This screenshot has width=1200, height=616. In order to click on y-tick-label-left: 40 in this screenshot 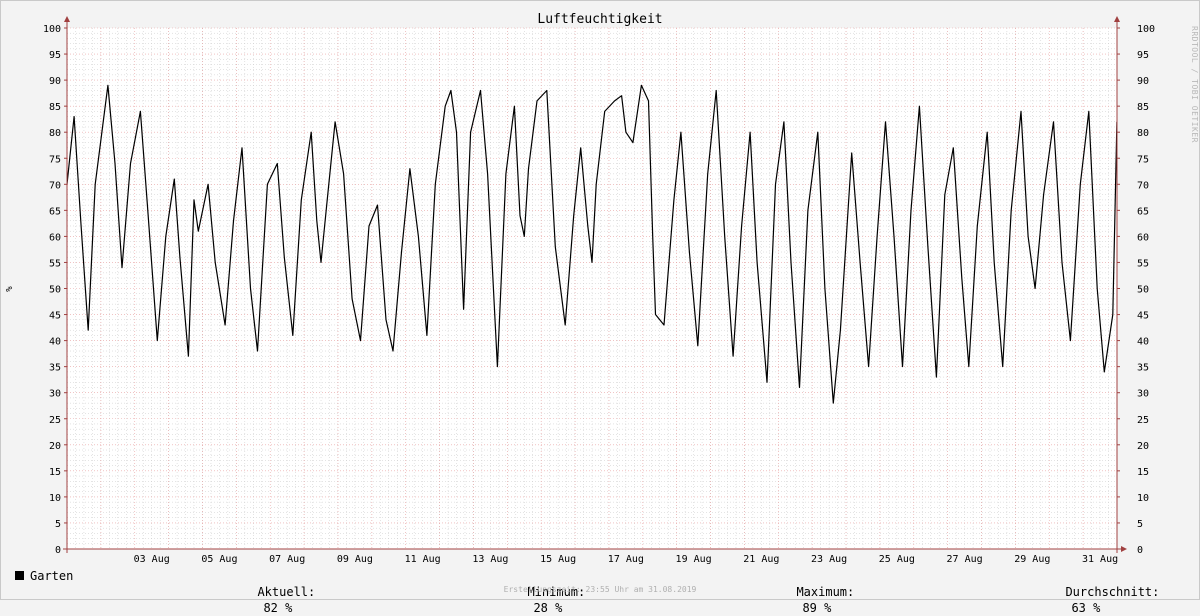, I will do `click(55, 342)`.